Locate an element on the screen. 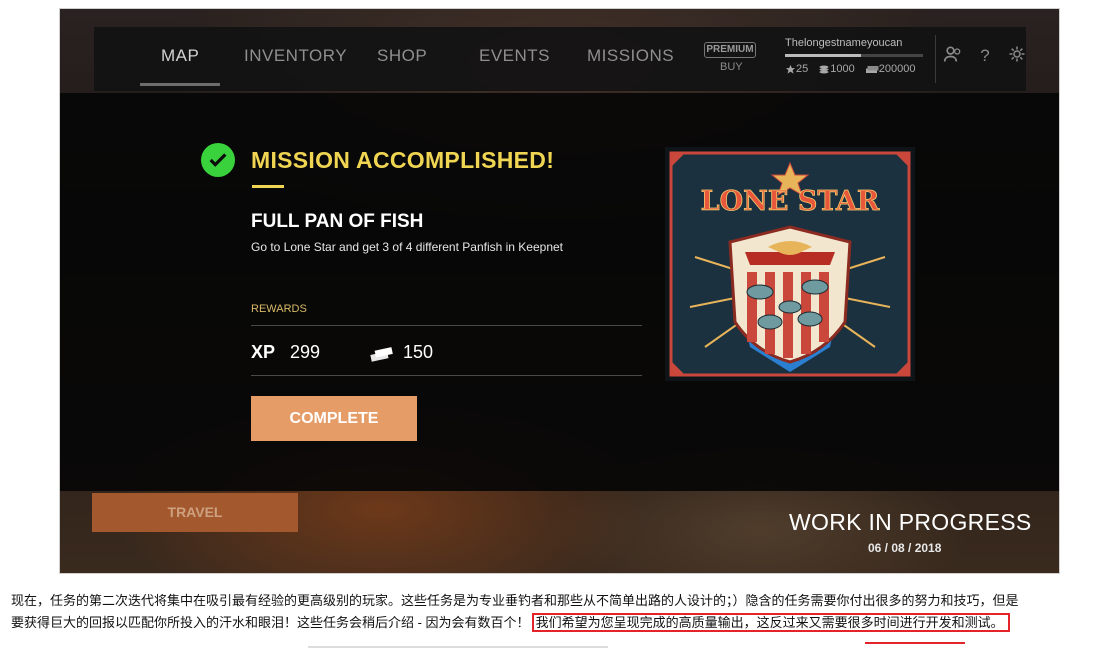 The height and width of the screenshot is (648, 1113). gold-stat: 200000 is located at coordinates (890, 69).